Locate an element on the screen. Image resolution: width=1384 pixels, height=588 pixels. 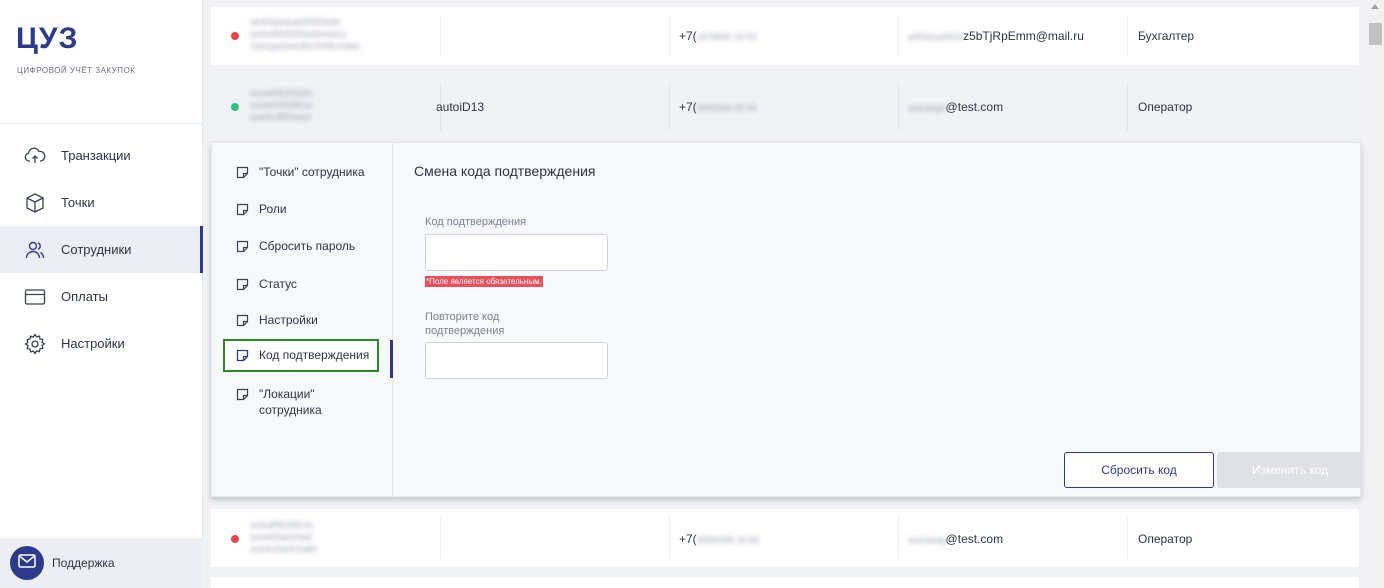
cloud-upload-icon is located at coordinates (35, 156).